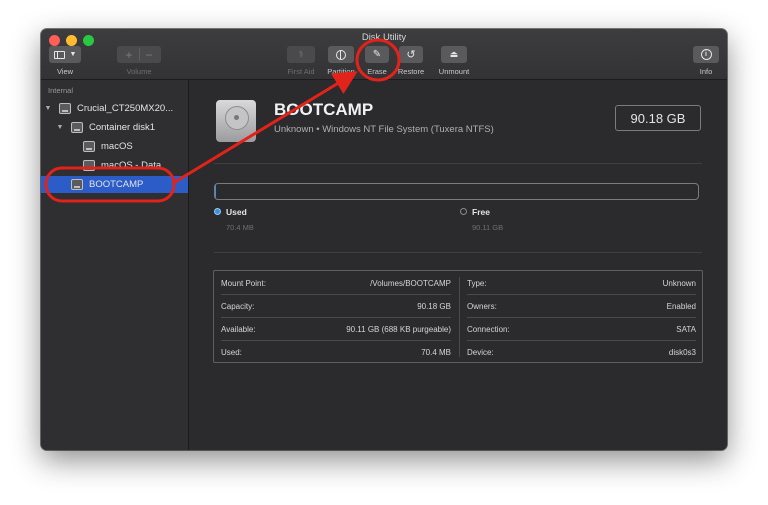 This screenshot has height=505, width=768. I want to click on restore-button: ↺, so click(411, 54).